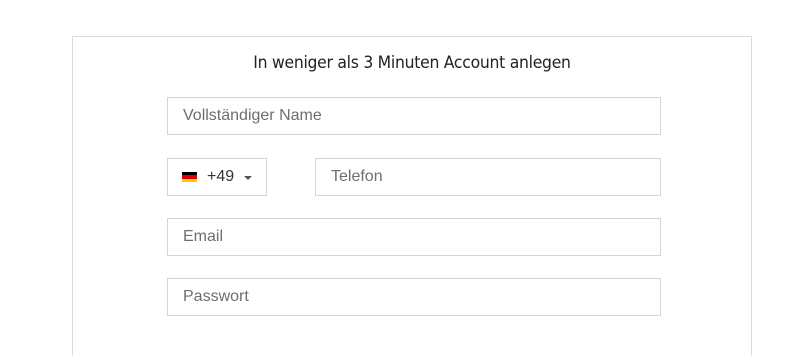  What do you see at coordinates (414, 297) in the screenshot?
I see `password-input` at bounding box center [414, 297].